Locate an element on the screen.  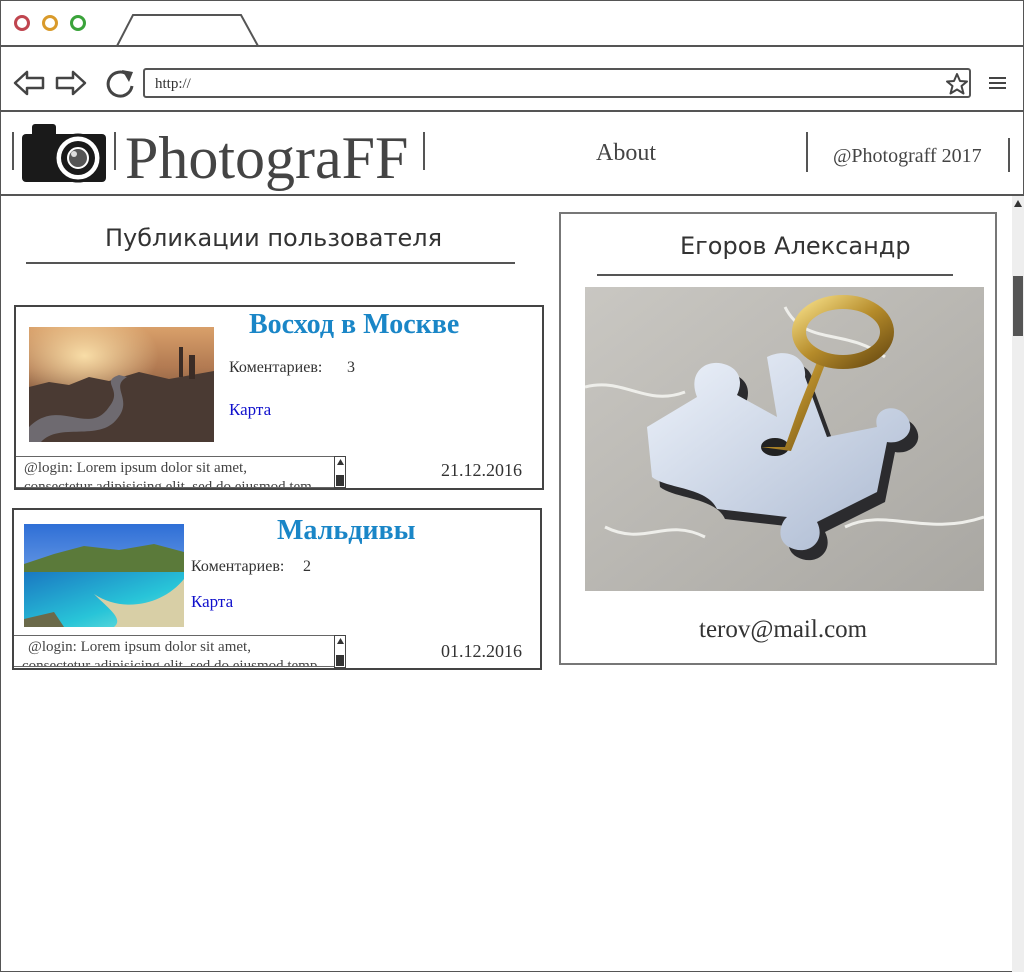
profile-name-underline is located at coordinates (775, 275).